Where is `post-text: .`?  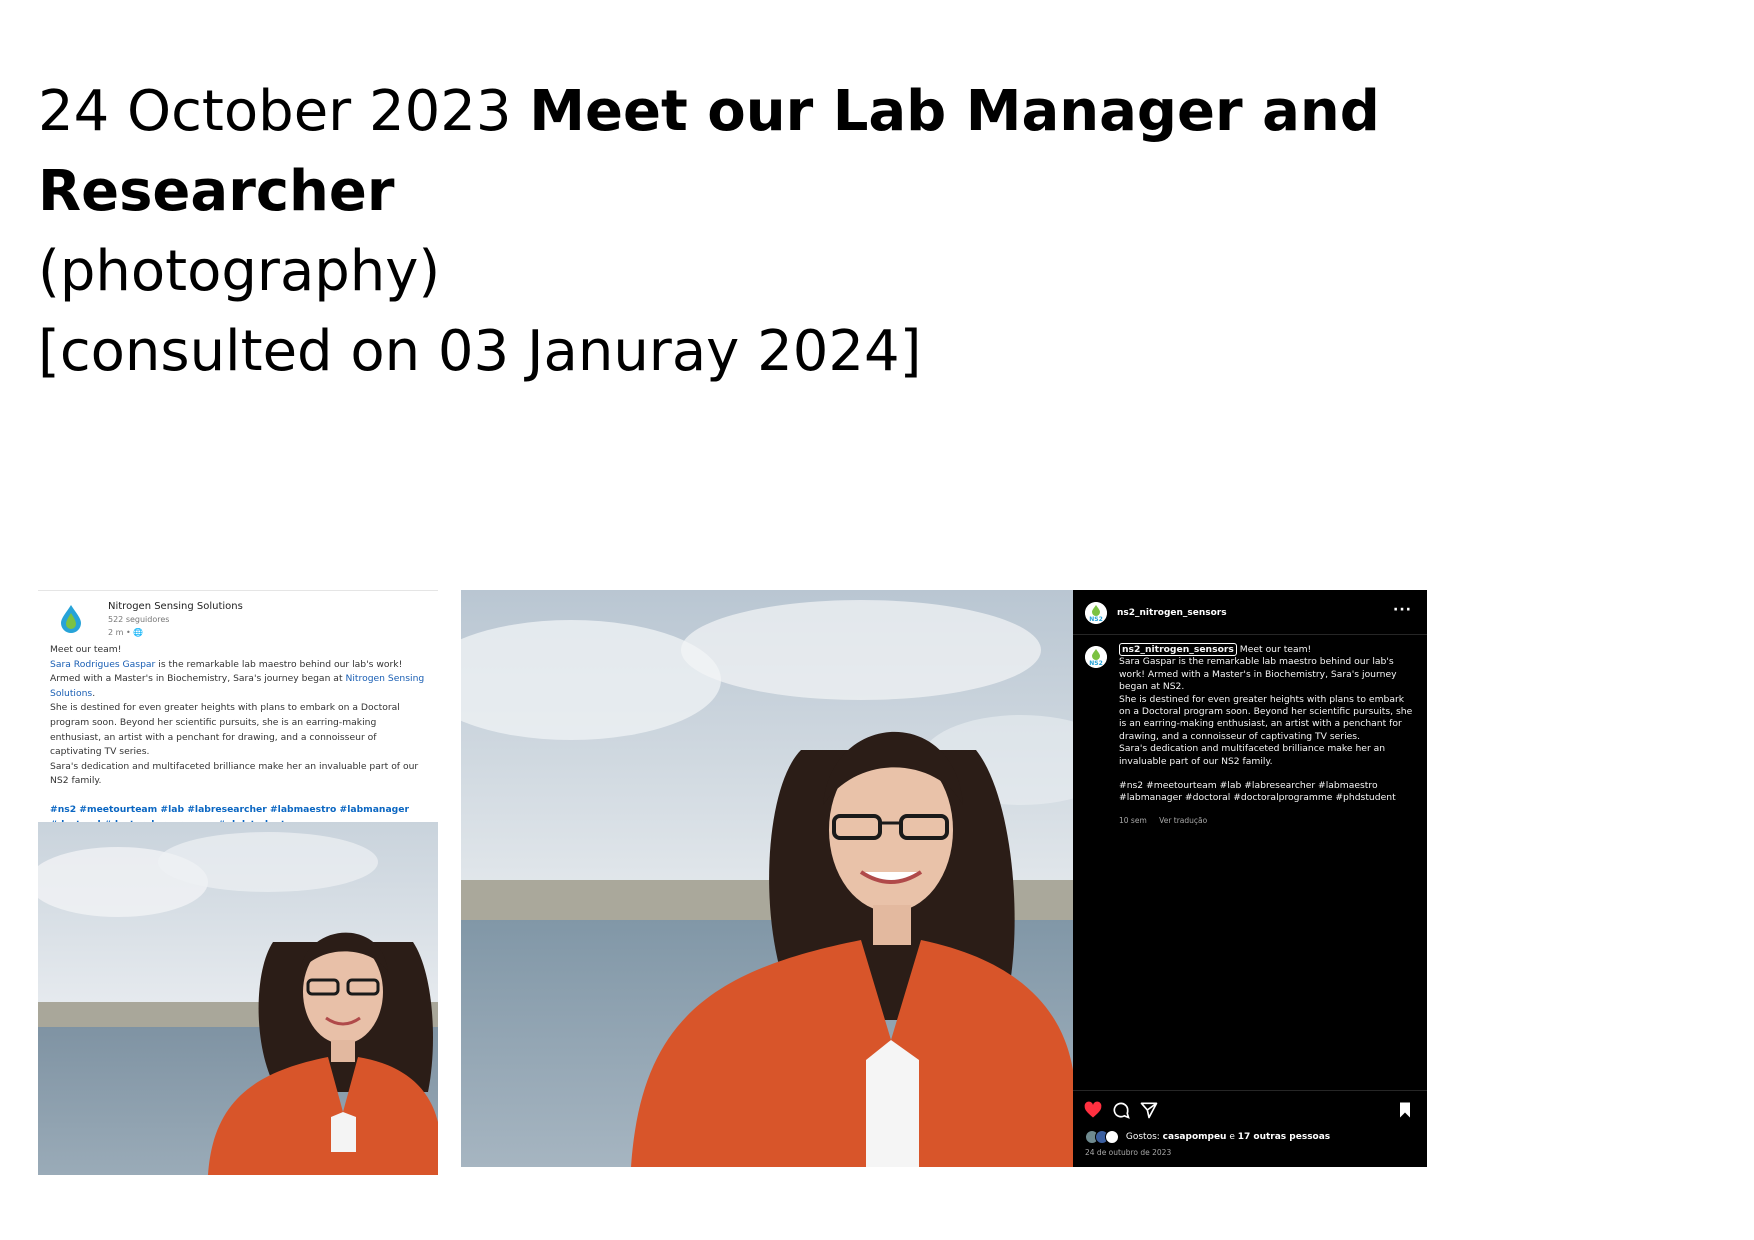
post-text: . is located at coordinates (94, 693).